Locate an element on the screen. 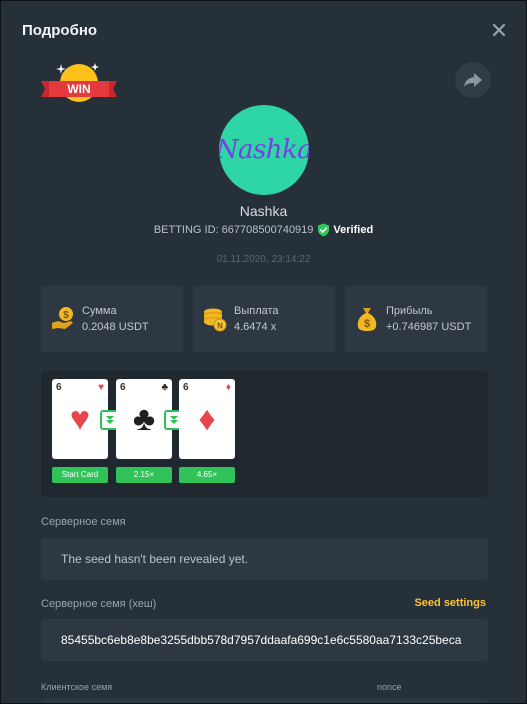  stat-amount: $ Сумма 0.2048 USDT is located at coordinates (112, 319).